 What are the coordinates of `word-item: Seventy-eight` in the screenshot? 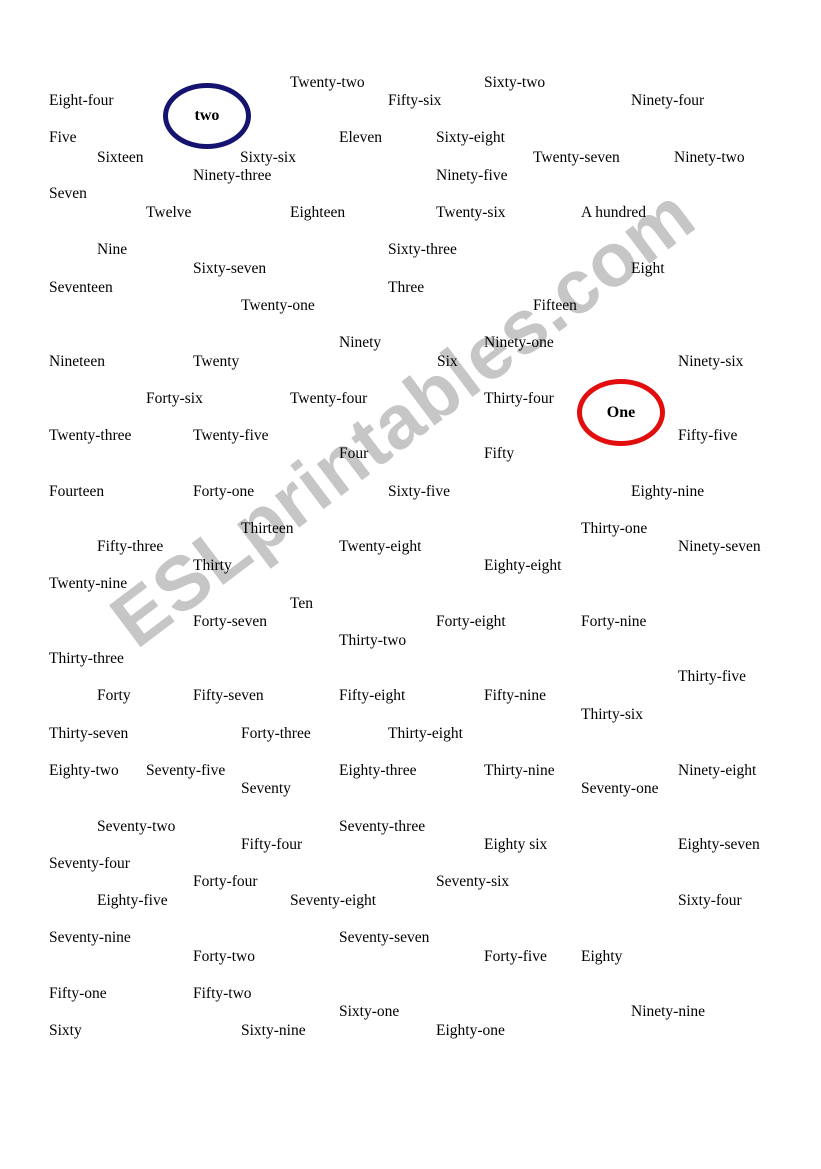 It's located at (333, 901).